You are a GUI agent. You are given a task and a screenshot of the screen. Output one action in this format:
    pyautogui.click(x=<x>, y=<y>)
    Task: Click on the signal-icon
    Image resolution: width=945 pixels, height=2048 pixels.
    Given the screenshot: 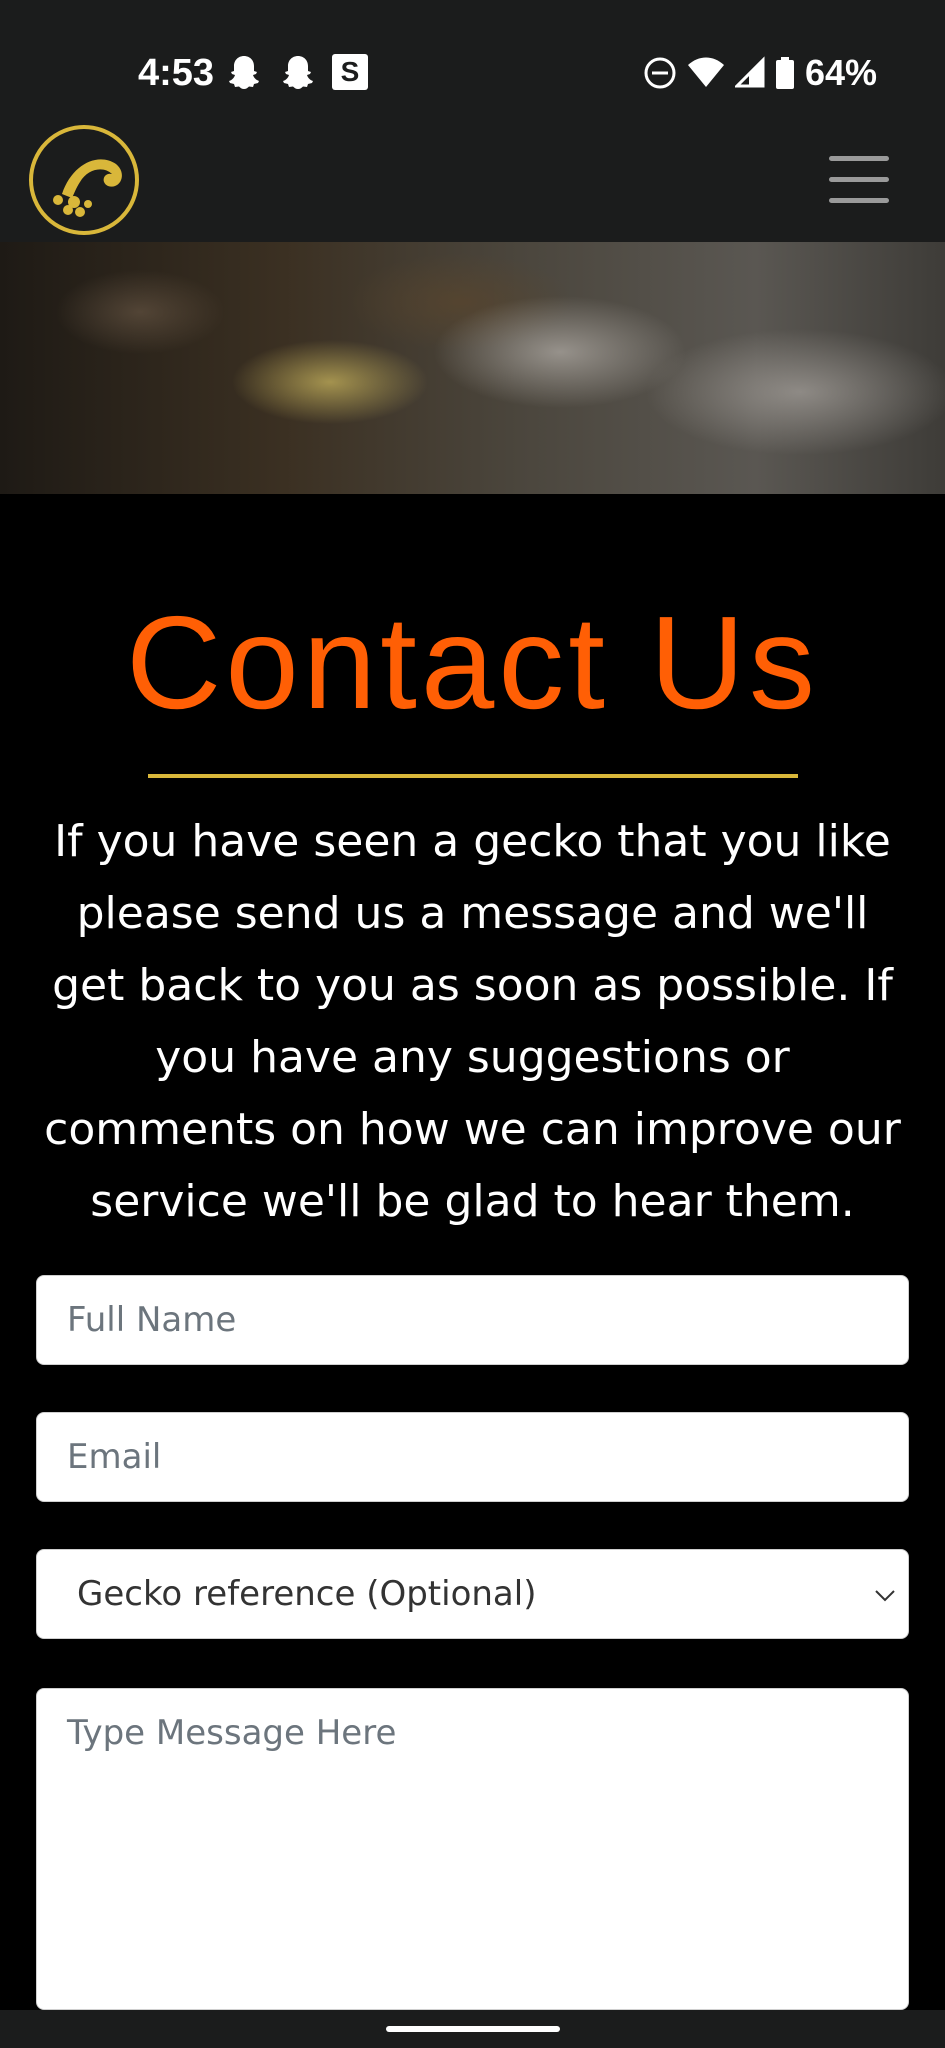 What is the action you would take?
    pyautogui.click(x=749, y=72)
    